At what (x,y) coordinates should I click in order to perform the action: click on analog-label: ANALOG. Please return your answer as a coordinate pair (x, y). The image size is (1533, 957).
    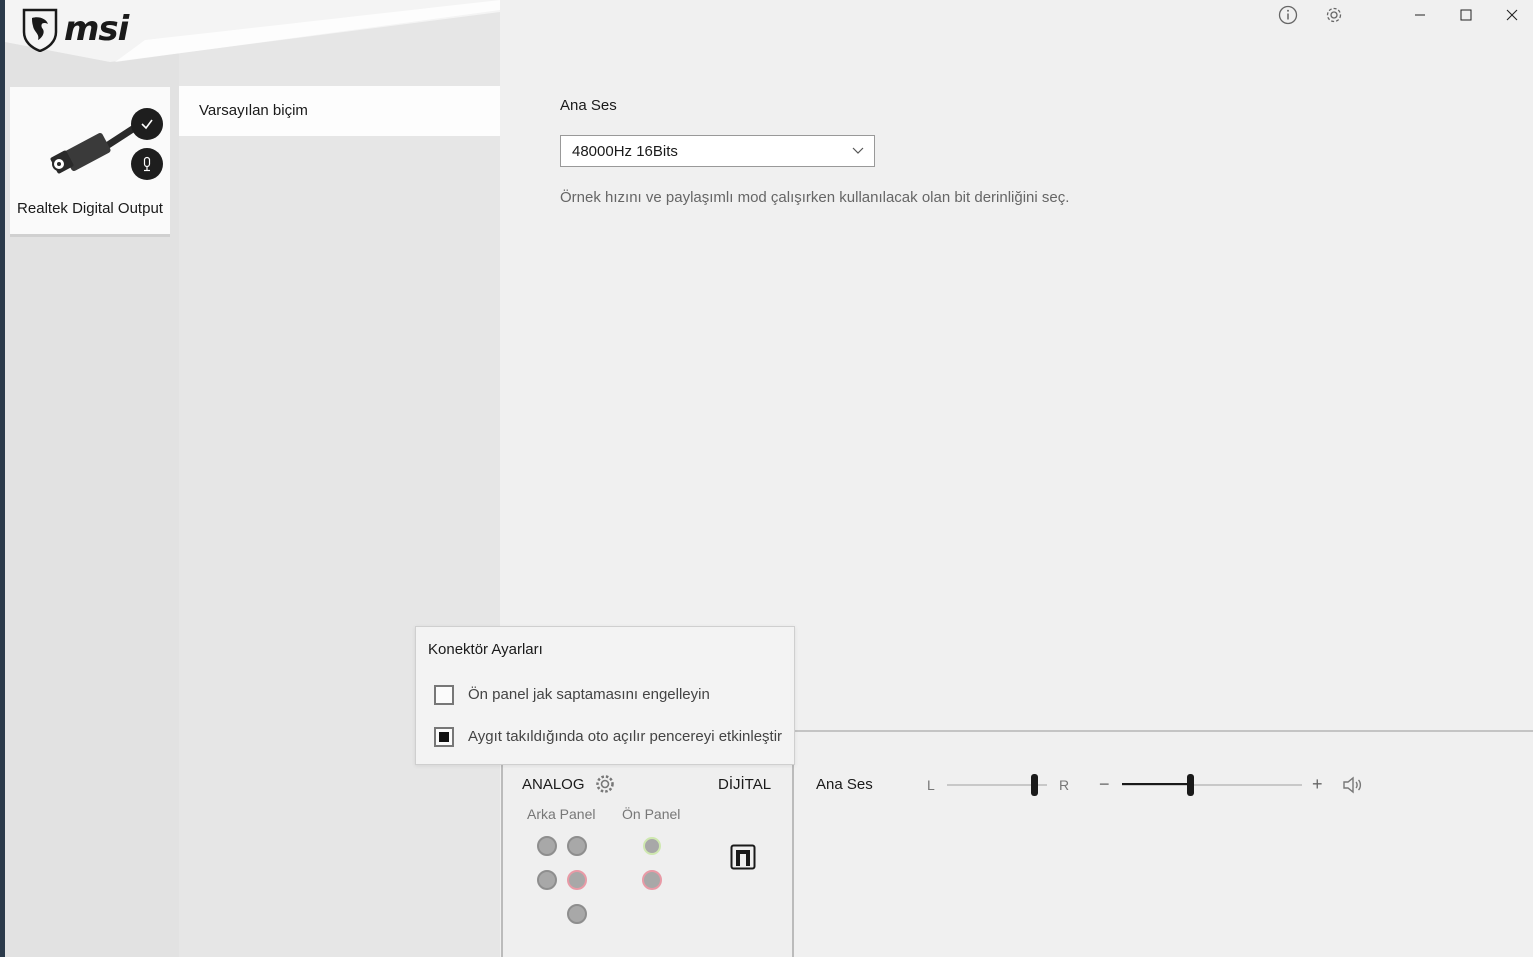
    Looking at the image, I should click on (553, 784).